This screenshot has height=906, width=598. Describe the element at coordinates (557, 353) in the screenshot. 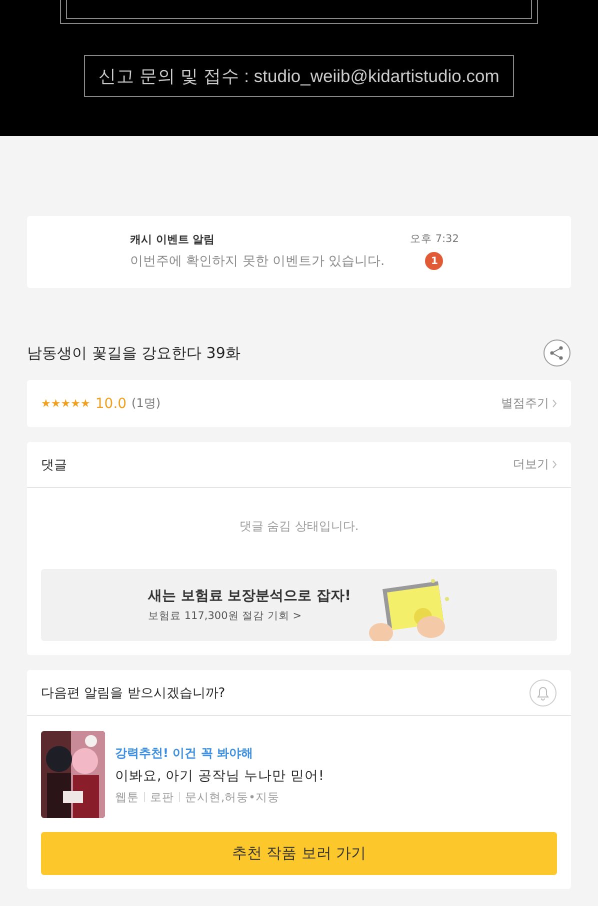

I see `share-icon` at that location.